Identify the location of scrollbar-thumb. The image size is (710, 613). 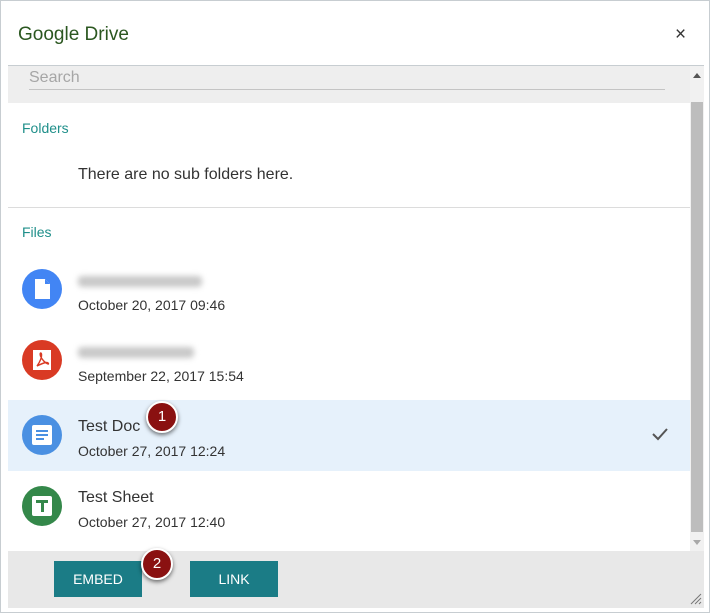
(697, 317).